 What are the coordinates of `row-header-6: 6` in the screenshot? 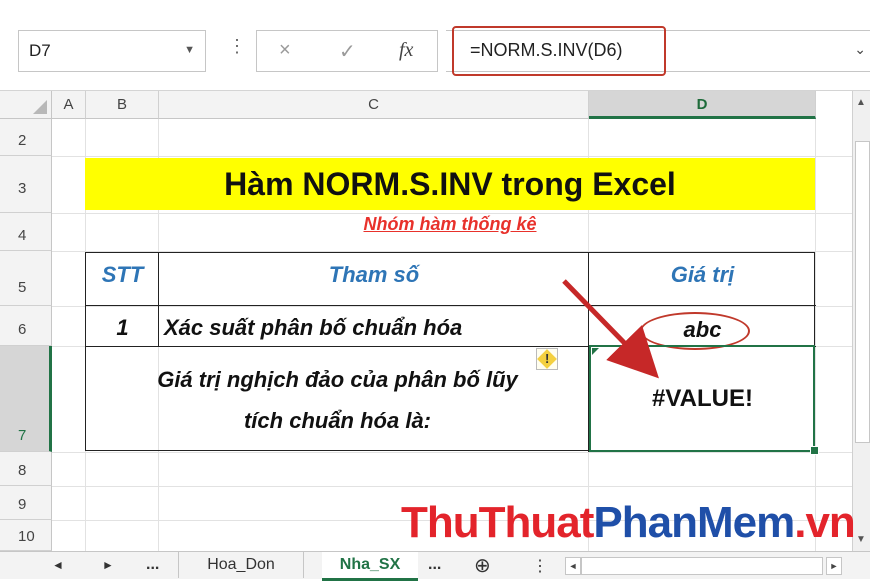 It's located at (26, 326).